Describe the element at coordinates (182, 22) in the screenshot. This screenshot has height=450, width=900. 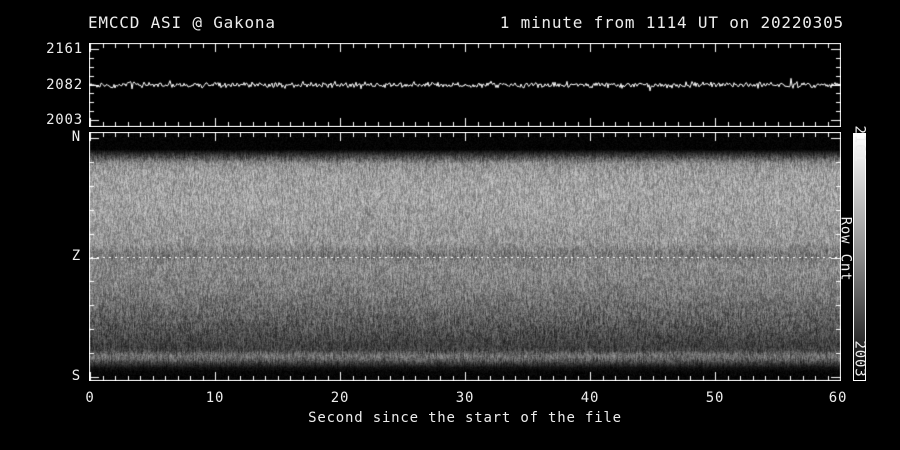
I see `plot-title: EMCCD ASI @ Gakona` at that location.